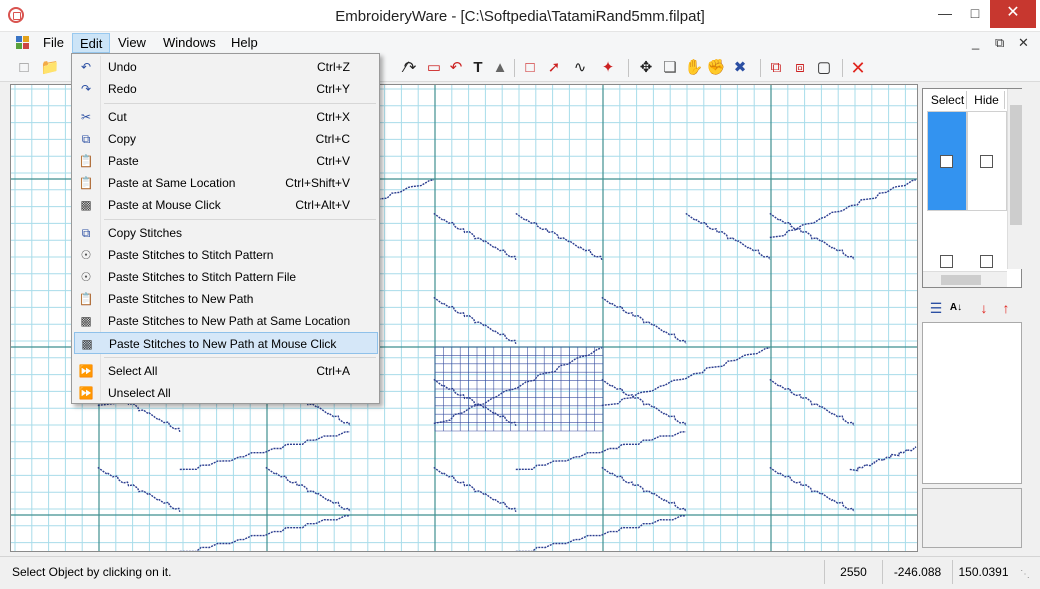 Image resolution: width=1040 pixels, height=589 pixels. Describe the element at coordinates (92, 572) in the screenshot. I see `status-message: Select Object by clicking on it.` at that location.